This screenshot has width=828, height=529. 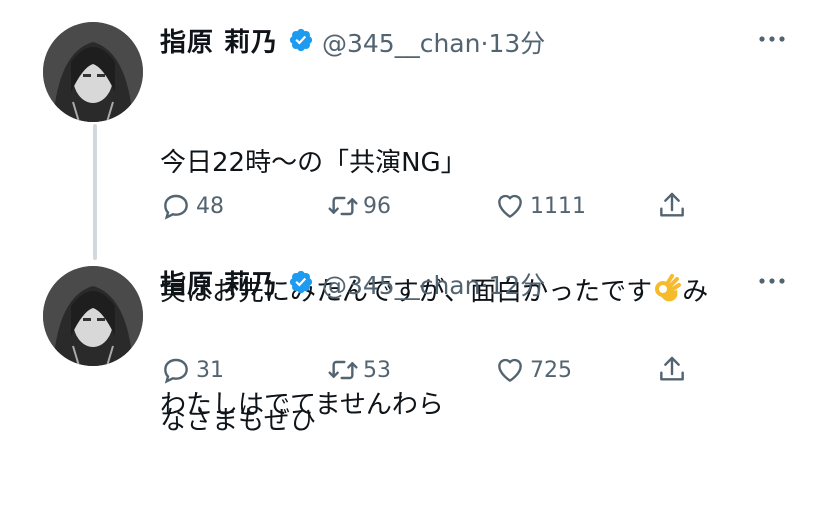 I want to click on like-button: 1111, so click(x=540, y=206).